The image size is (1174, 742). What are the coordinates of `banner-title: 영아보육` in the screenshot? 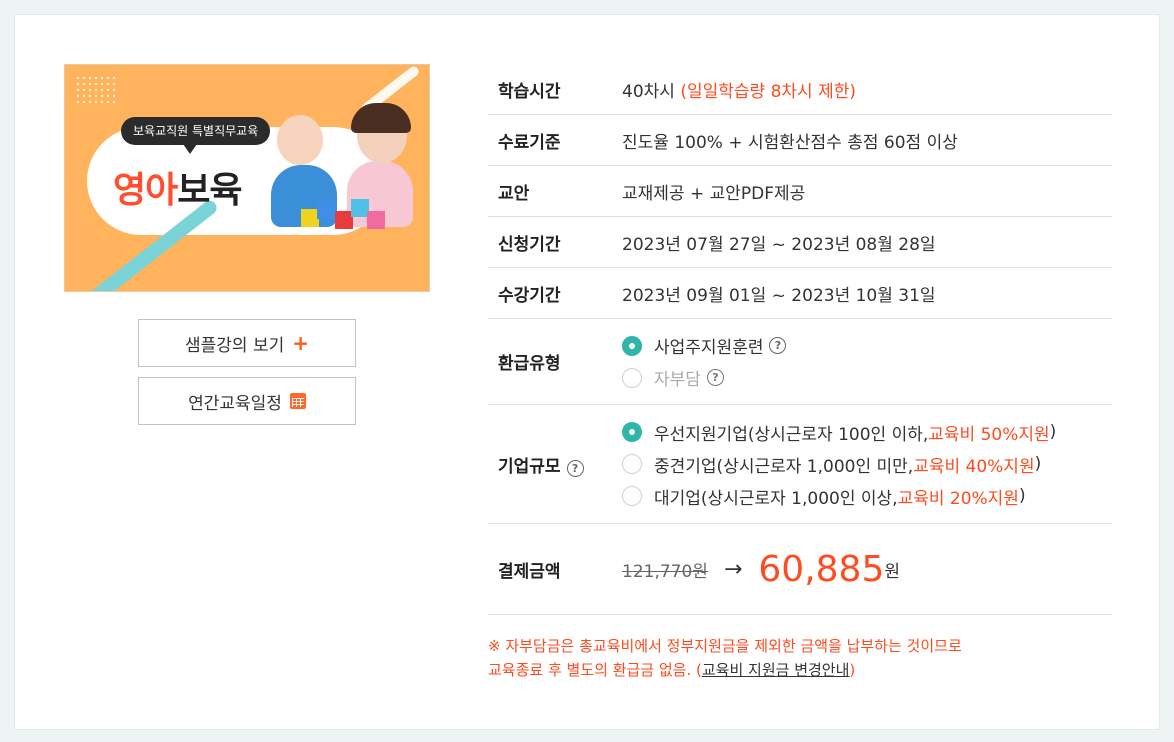 It's located at (178, 187).